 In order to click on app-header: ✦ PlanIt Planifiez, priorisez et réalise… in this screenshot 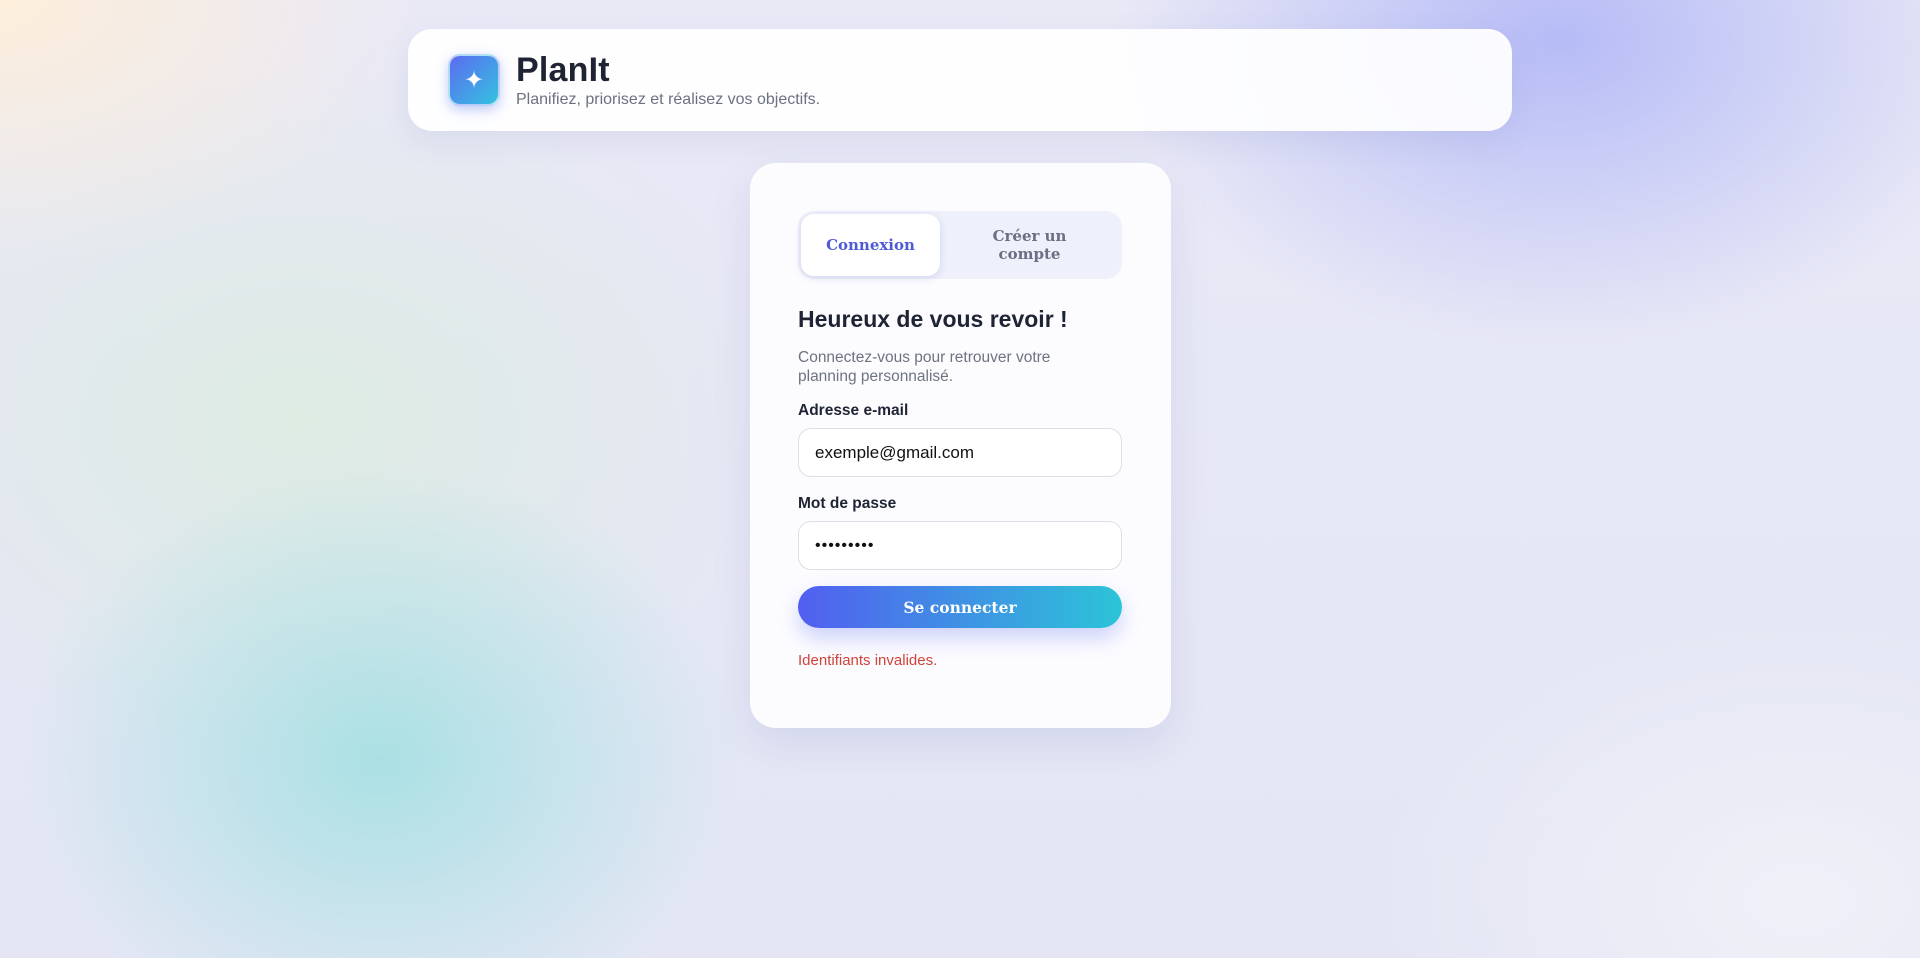, I will do `click(960, 80)`.